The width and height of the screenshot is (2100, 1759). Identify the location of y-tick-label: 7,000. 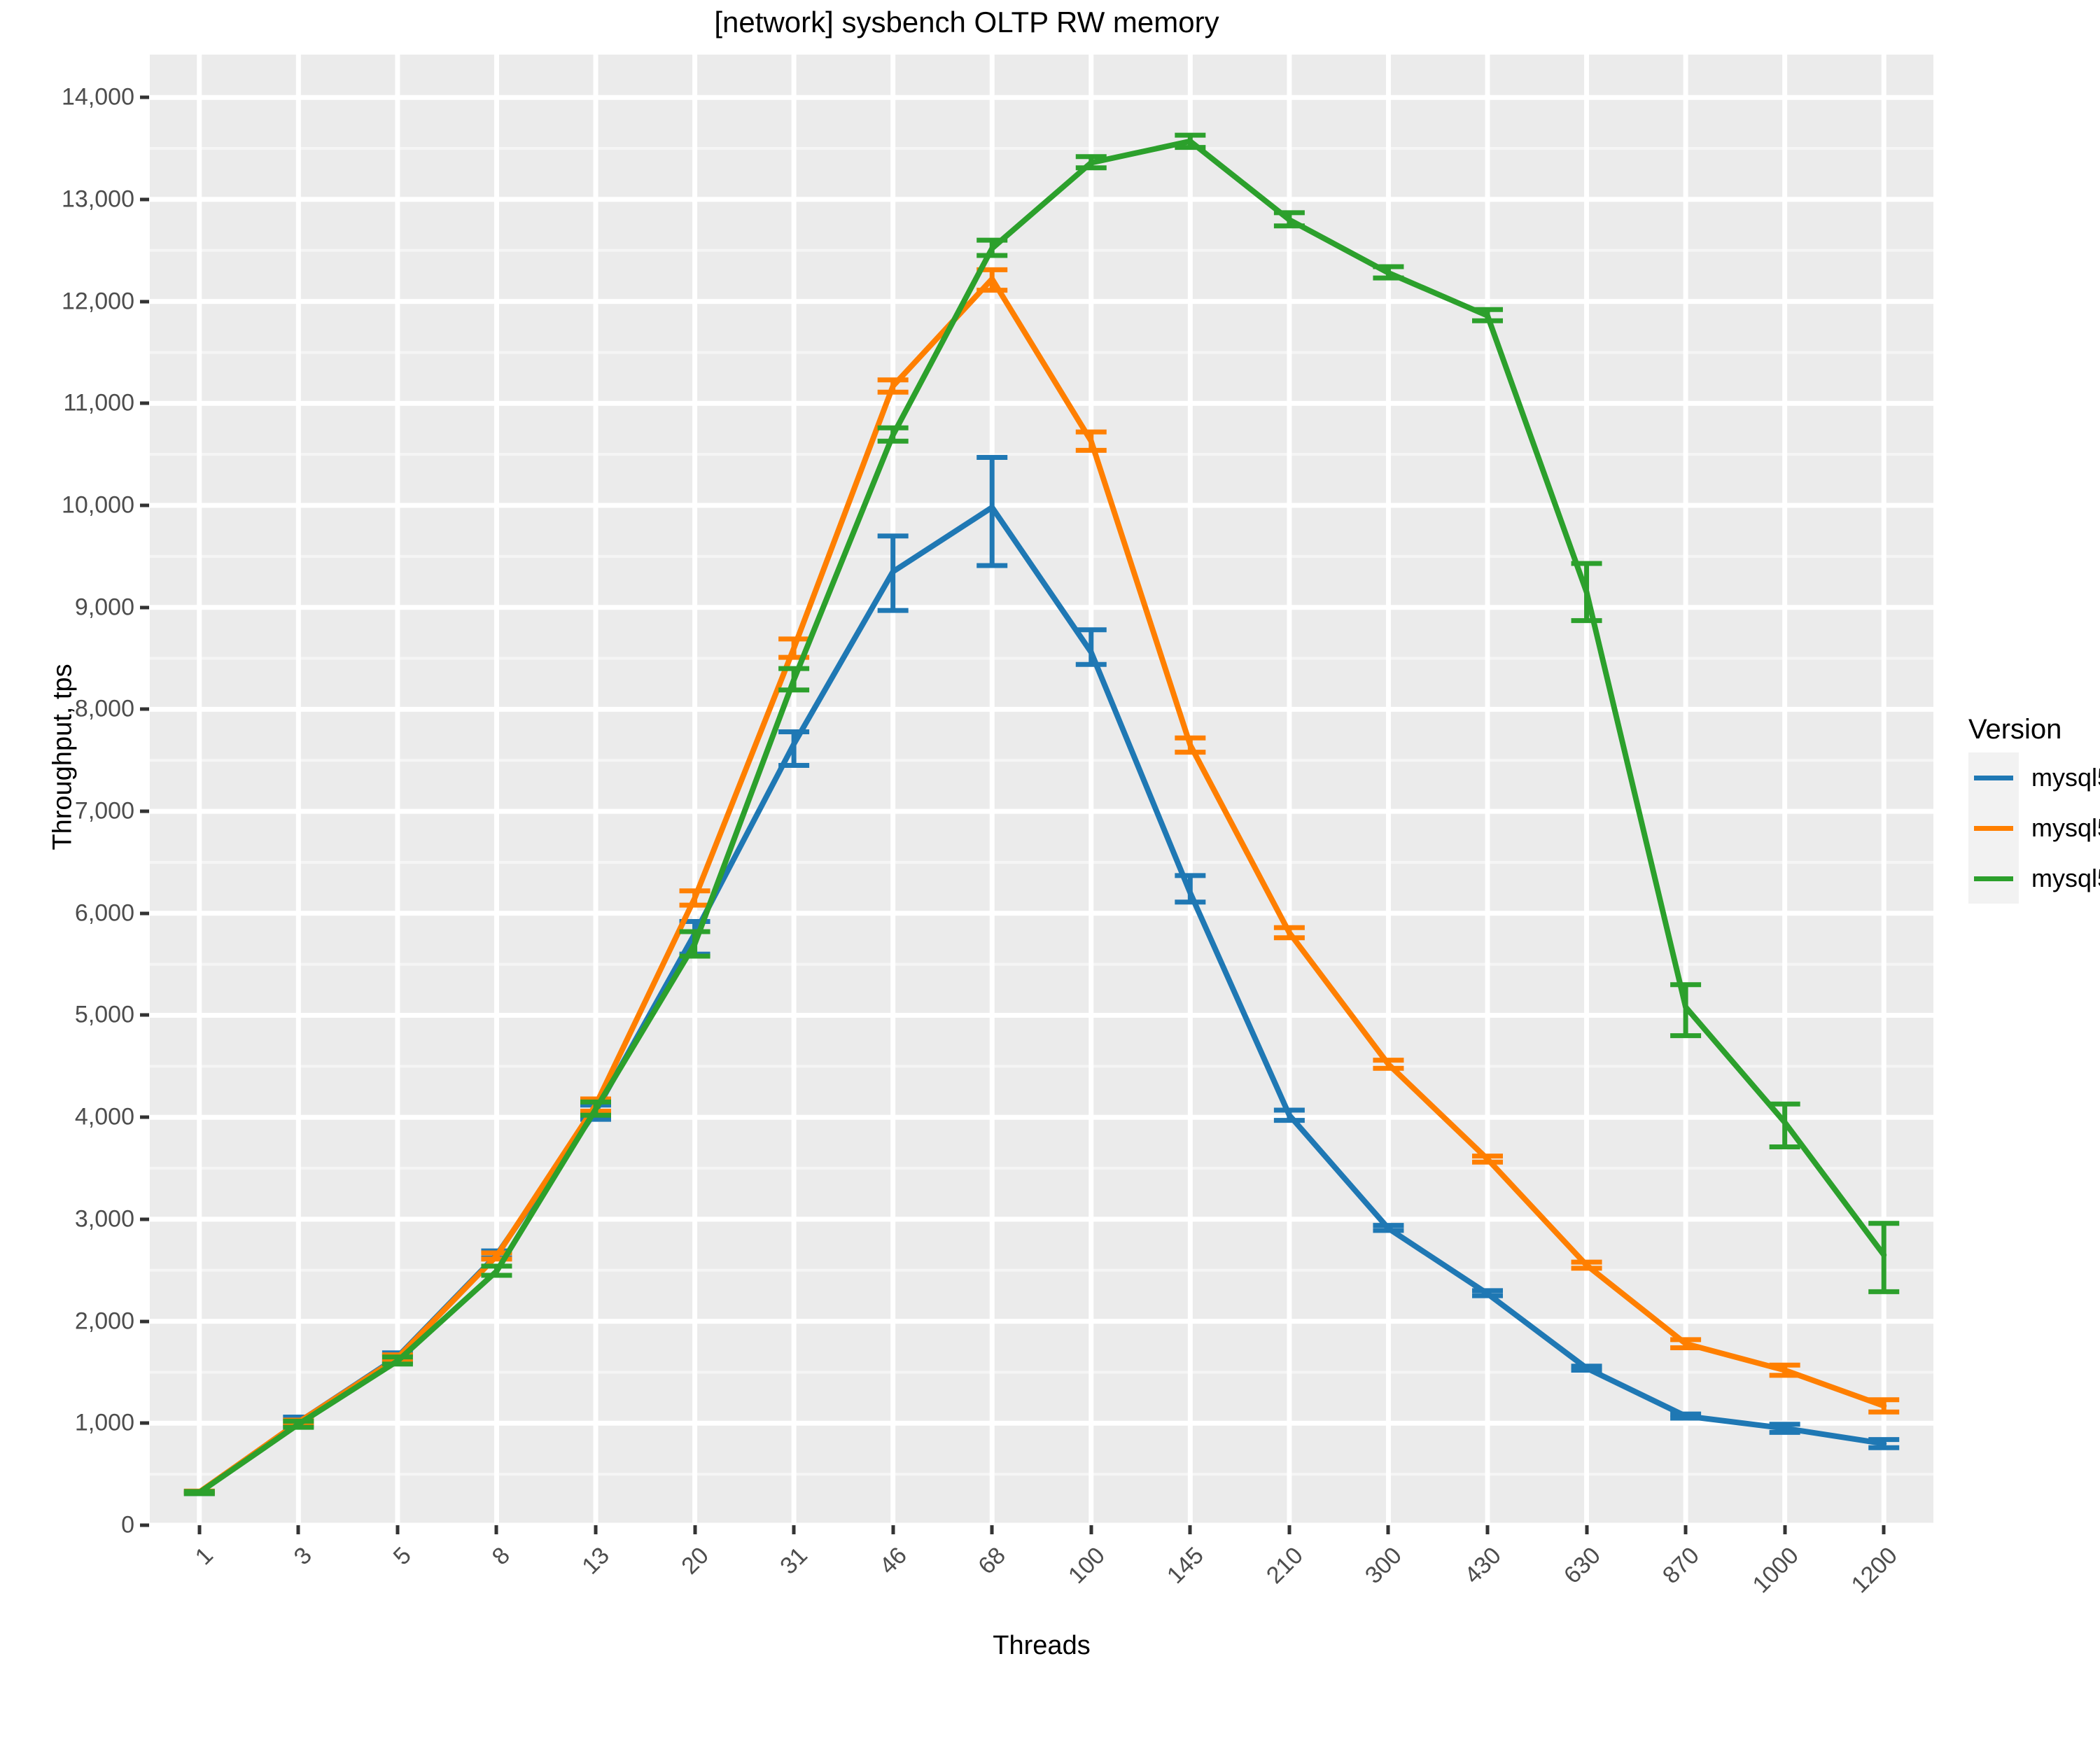
(104, 811).